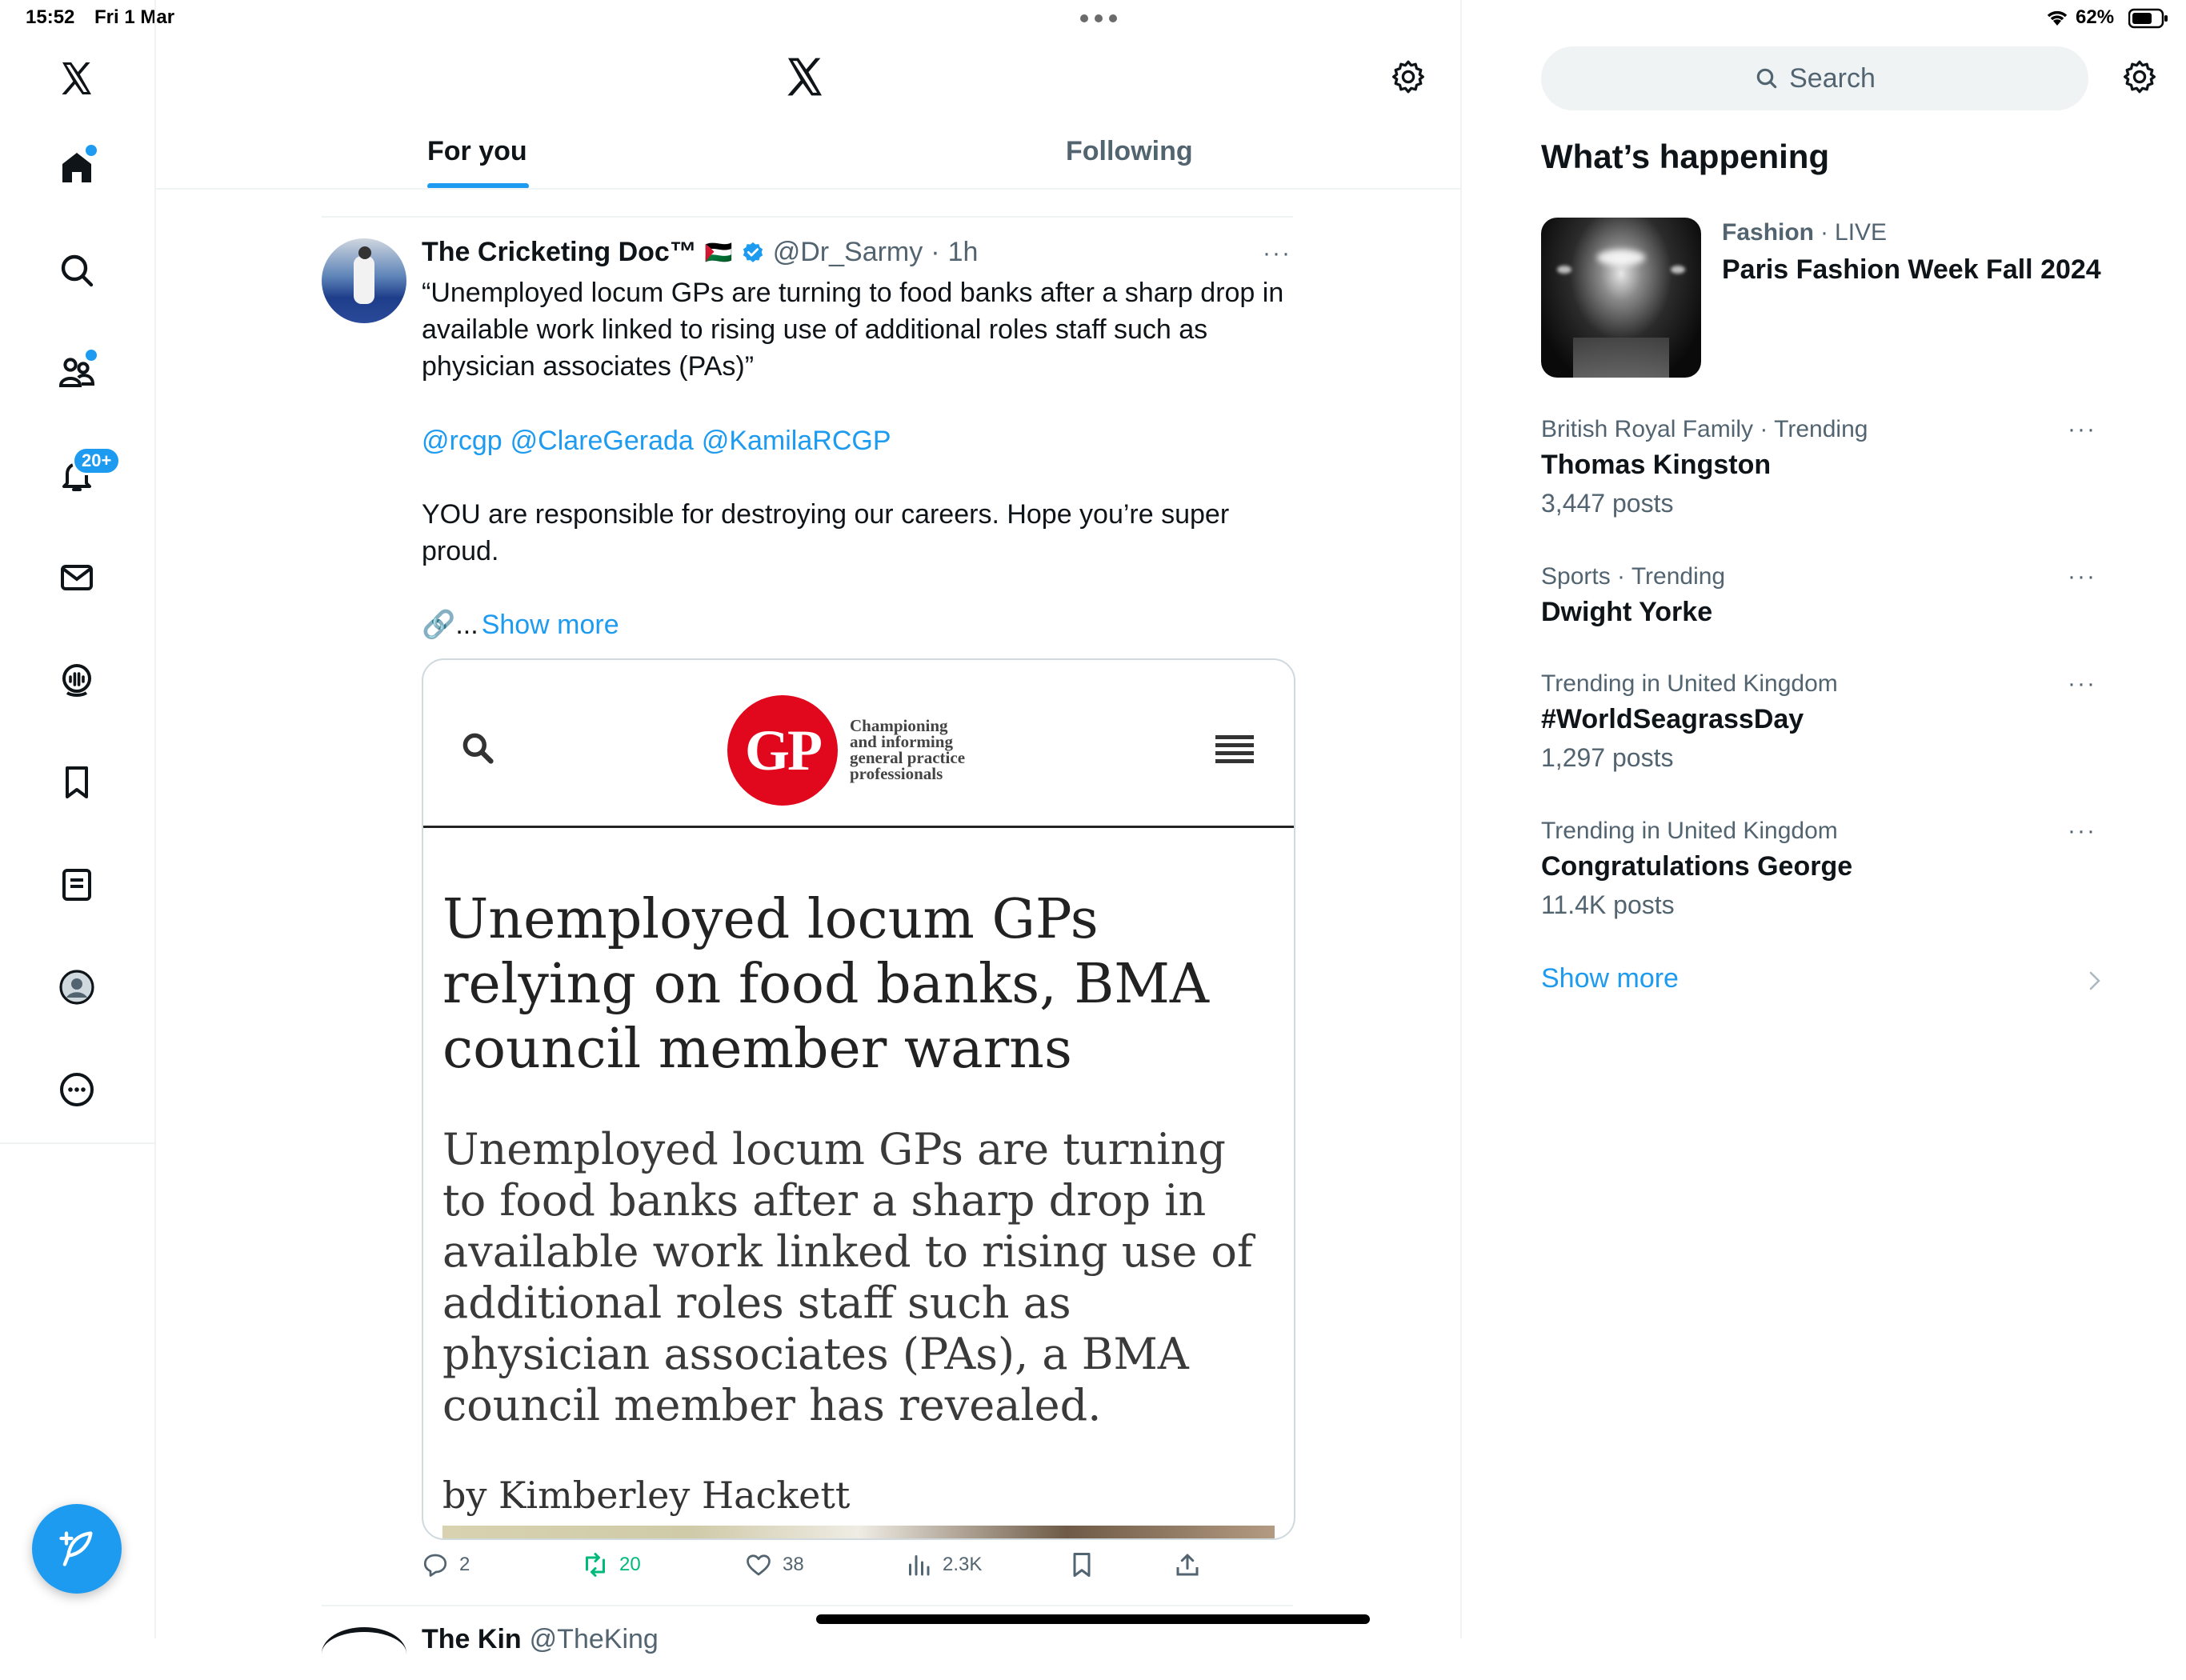 The image size is (2186, 1680). I want to click on whats-happening-title: What’s happening, so click(1686, 156).